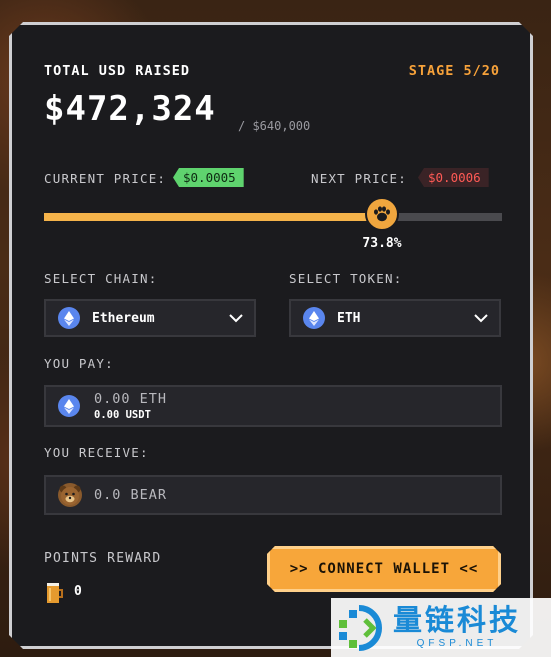  I want to click on you-receive-label: YOU RECEIVE:, so click(96, 452).